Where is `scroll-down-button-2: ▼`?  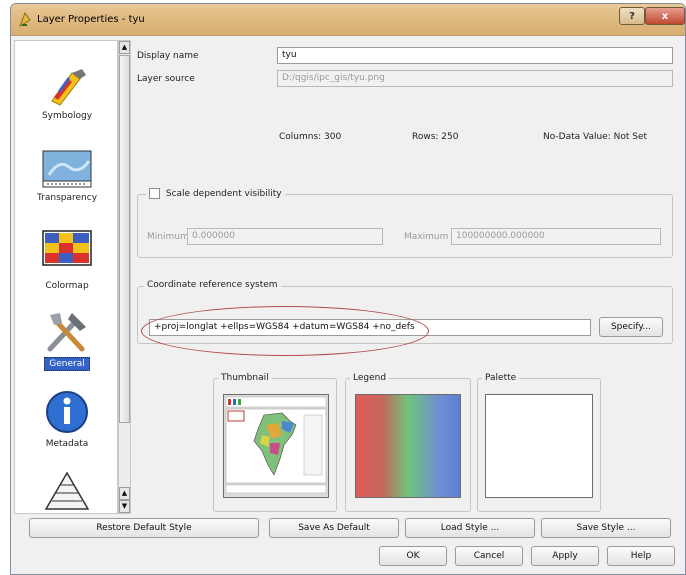 scroll-down-button-2: ▼ is located at coordinates (124, 506).